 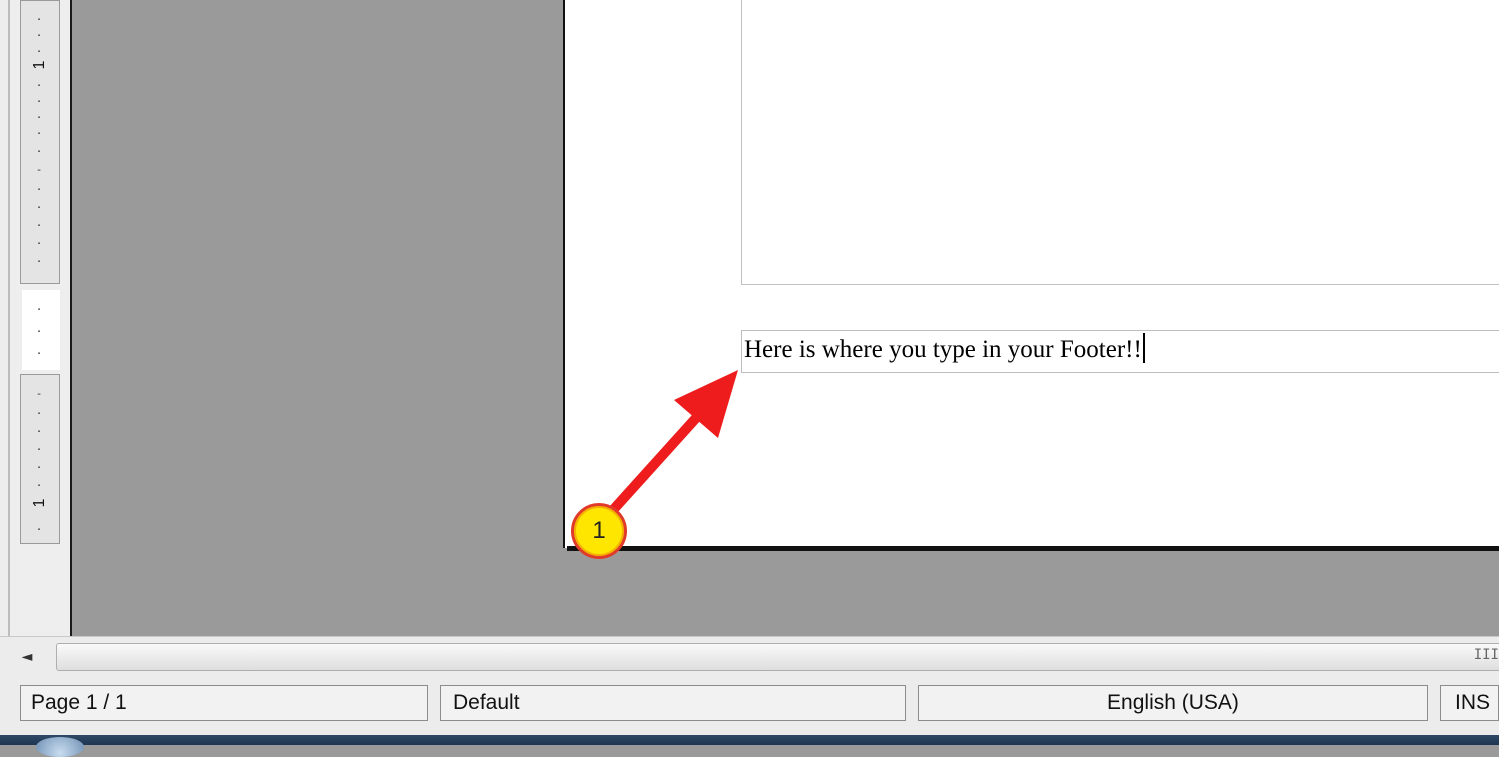 What do you see at coordinates (673, 703) in the screenshot?
I see `status-page-style: Default` at bounding box center [673, 703].